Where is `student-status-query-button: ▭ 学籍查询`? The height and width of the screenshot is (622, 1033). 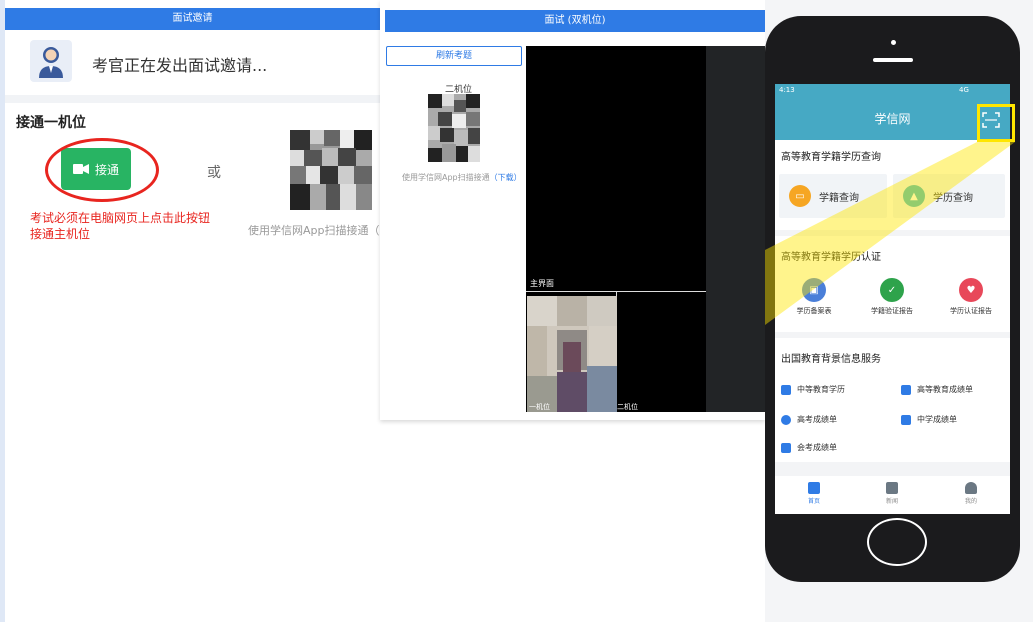
student-status-query-button: ▭ 学籍查询 is located at coordinates (833, 196).